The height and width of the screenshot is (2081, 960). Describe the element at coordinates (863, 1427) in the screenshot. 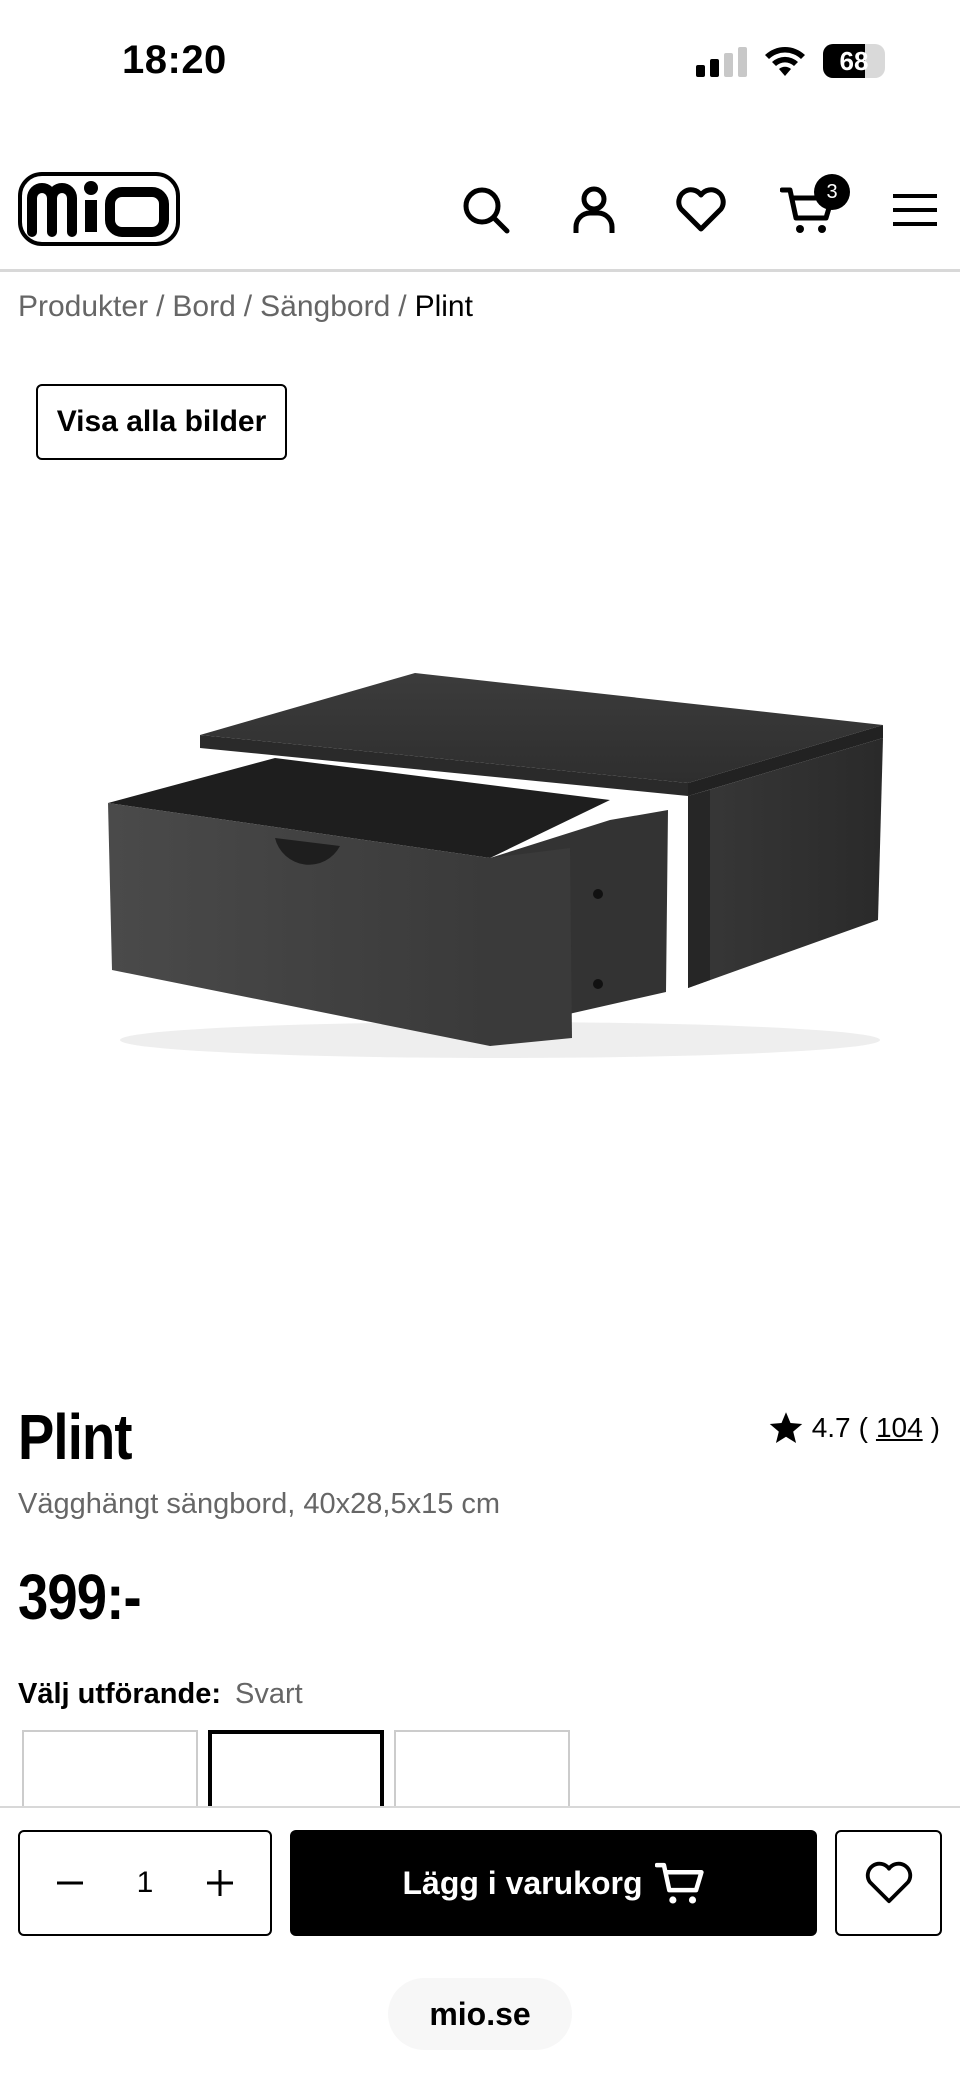

I see `rating-paren-open: (` at that location.